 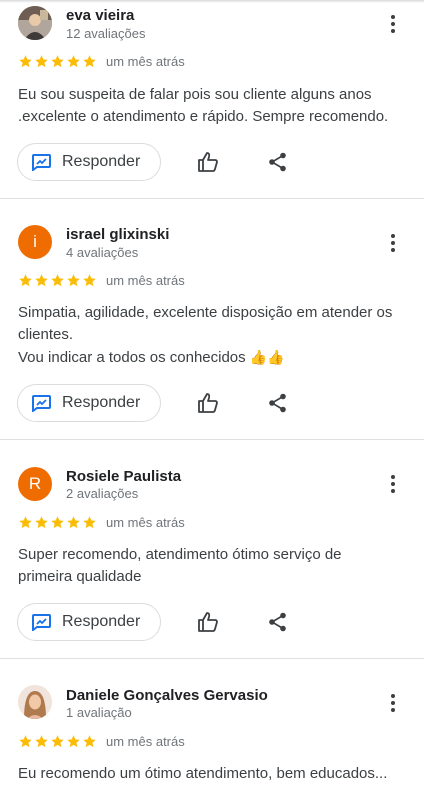 I want to click on review-text-line-content: Vou indicar a todos os conhecidos, so click(x=132, y=357).